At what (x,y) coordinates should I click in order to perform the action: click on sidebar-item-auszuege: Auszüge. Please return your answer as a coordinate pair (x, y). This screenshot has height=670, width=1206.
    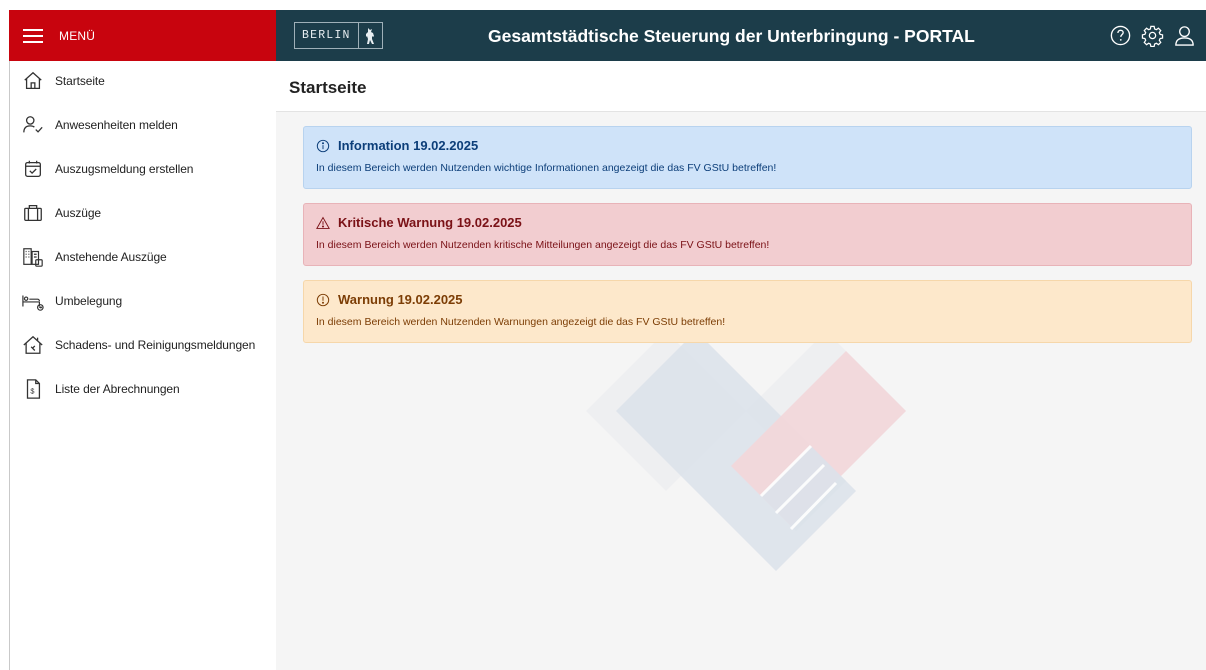
    Looking at the image, I should click on (143, 213).